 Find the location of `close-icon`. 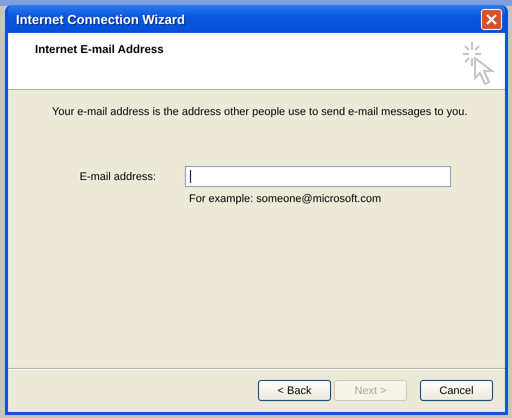

close-icon is located at coordinates (491, 19).